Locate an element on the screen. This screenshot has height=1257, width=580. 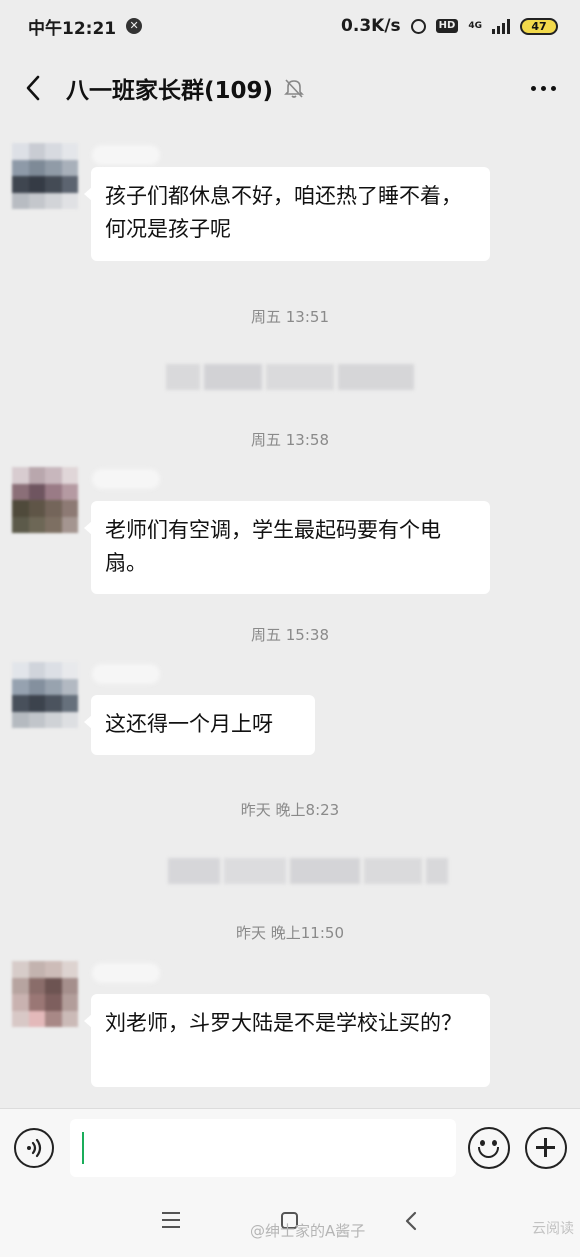
message-bubble: 孩子们都休息不好，咱还热了睡不着，何况是孩子呢 is located at coordinates (287, 214).